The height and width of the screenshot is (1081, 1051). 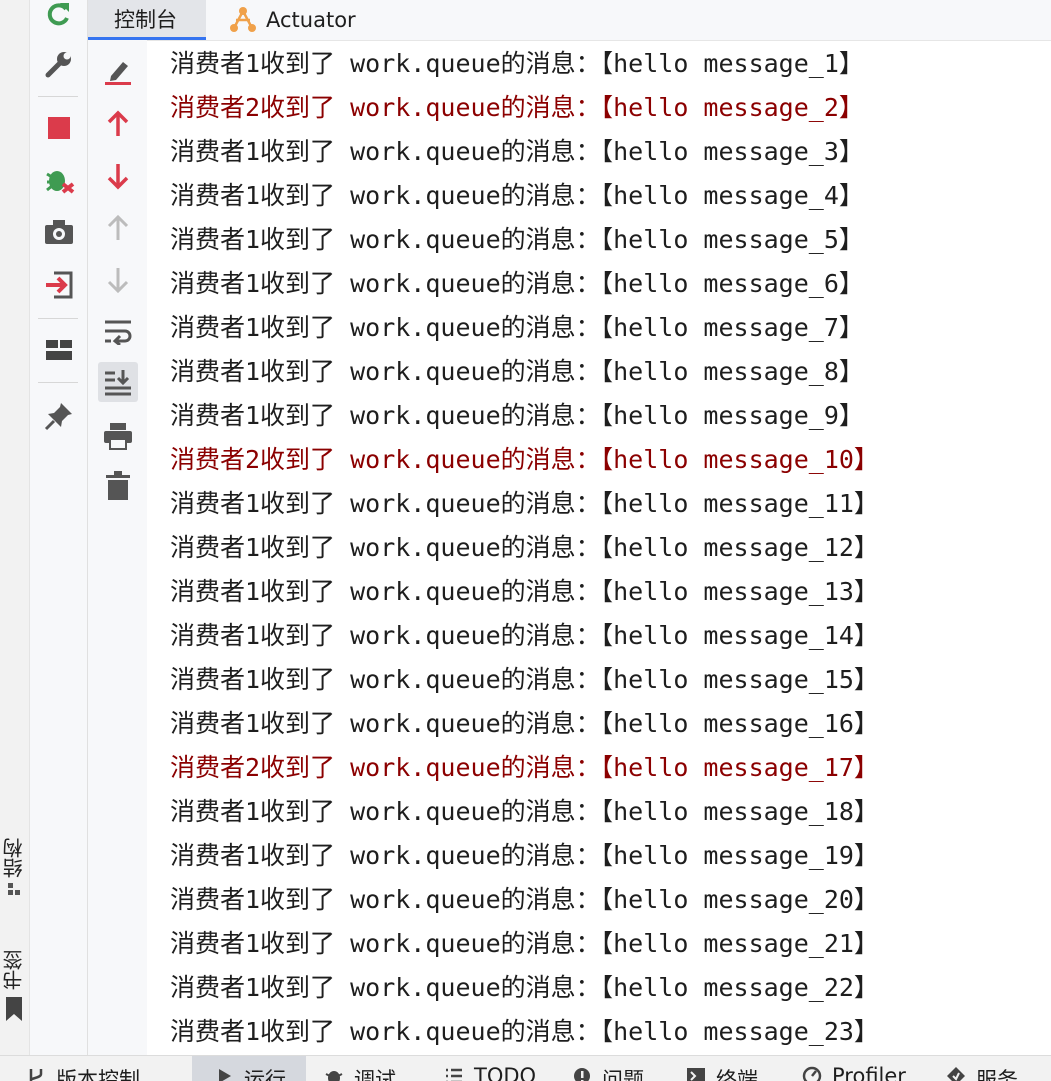 I want to click on scroll-to-end-button, so click(x=117, y=382).